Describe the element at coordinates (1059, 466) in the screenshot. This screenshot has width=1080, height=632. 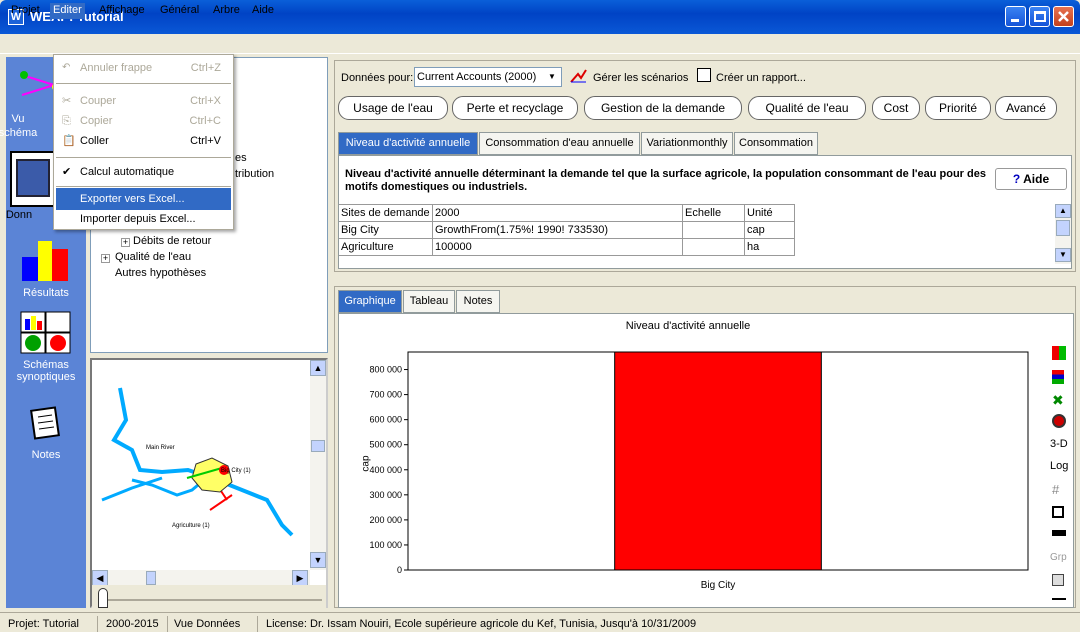
I see `log-toggle: Log` at that location.